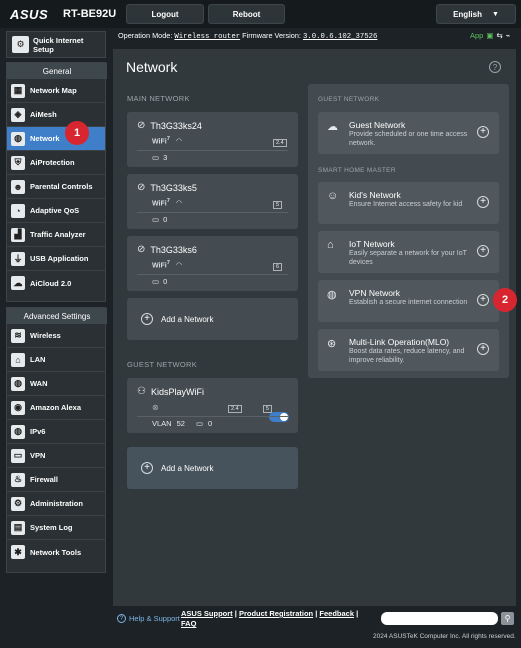 The height and width of the screenshot is (648, 521). I want to click on product-registration-link: Product Registration, so click(276, 613).